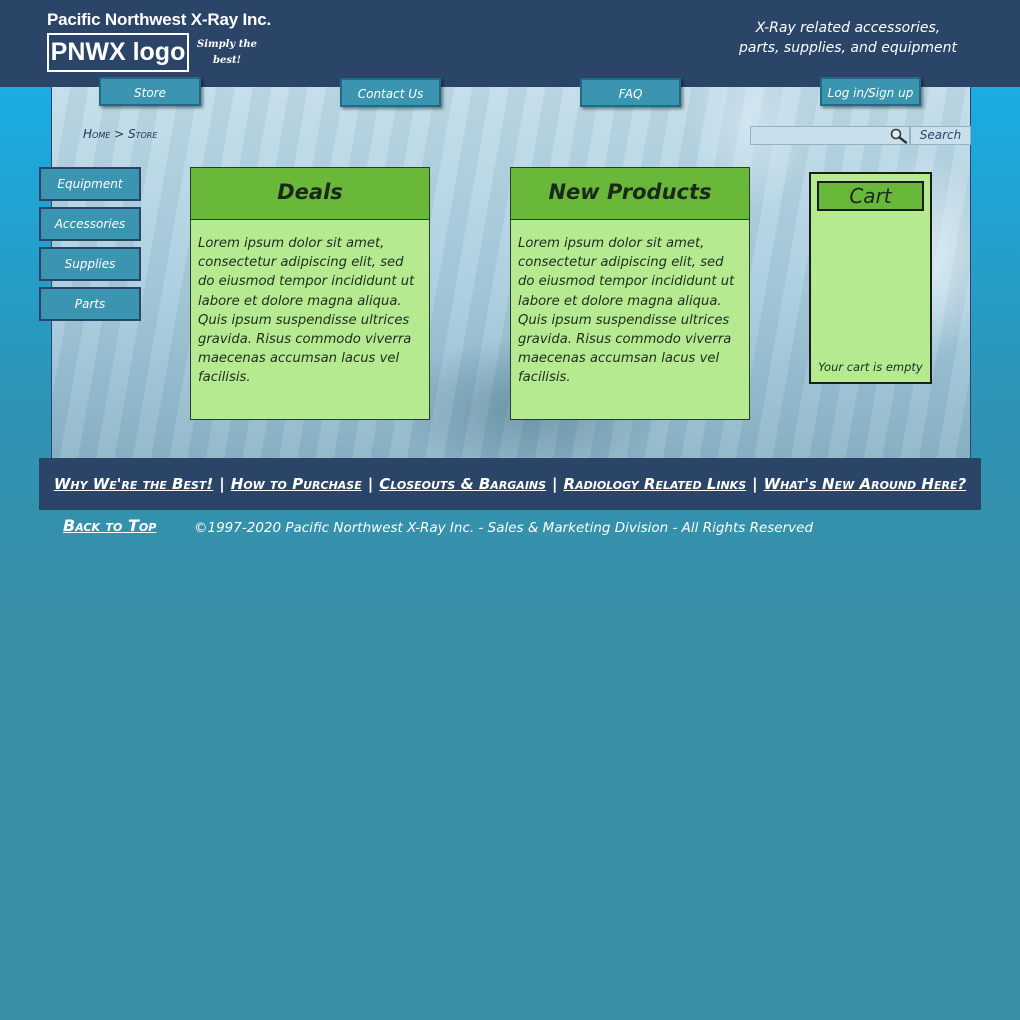 The height and width of the screenshot is (1020, 1020). Describe the element at coordinates (296, 484) in the screenshot. I see `footer-link-how-to-purchase: How to Purchase` at that location.